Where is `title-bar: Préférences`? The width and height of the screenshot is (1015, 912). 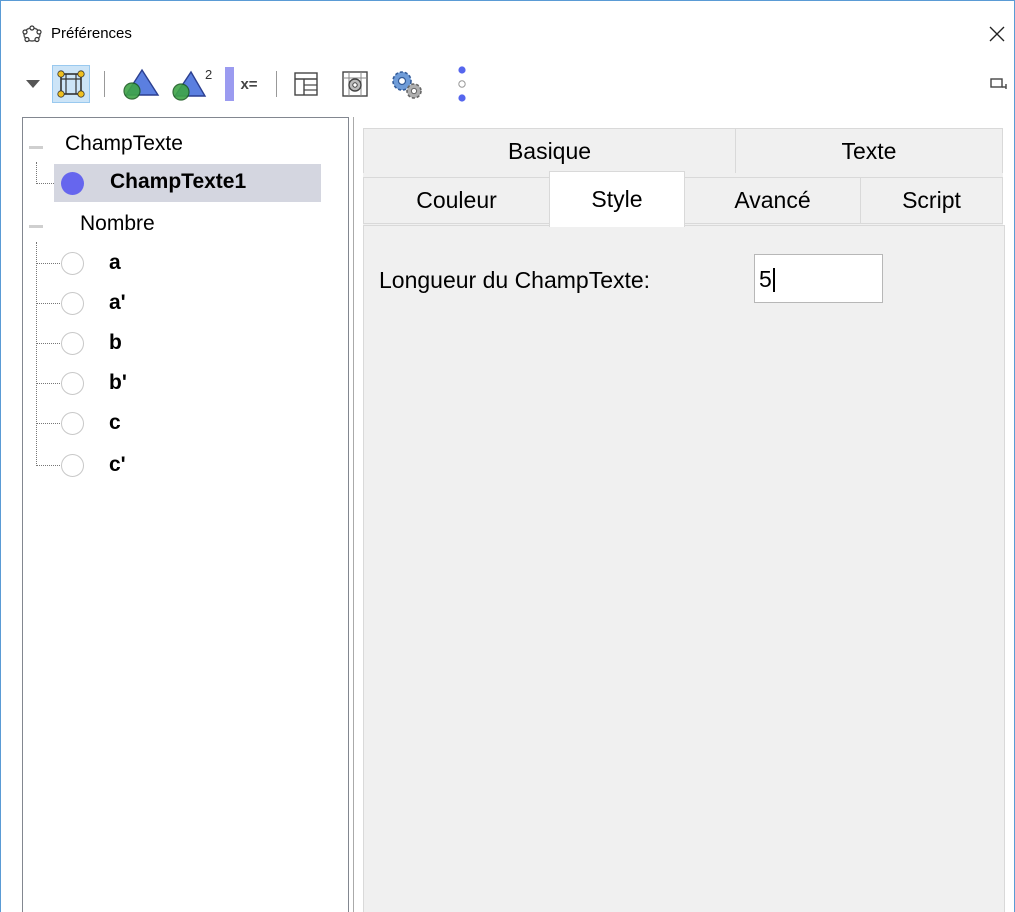
title-bar: Préférences is located at coordinates (507, 30).